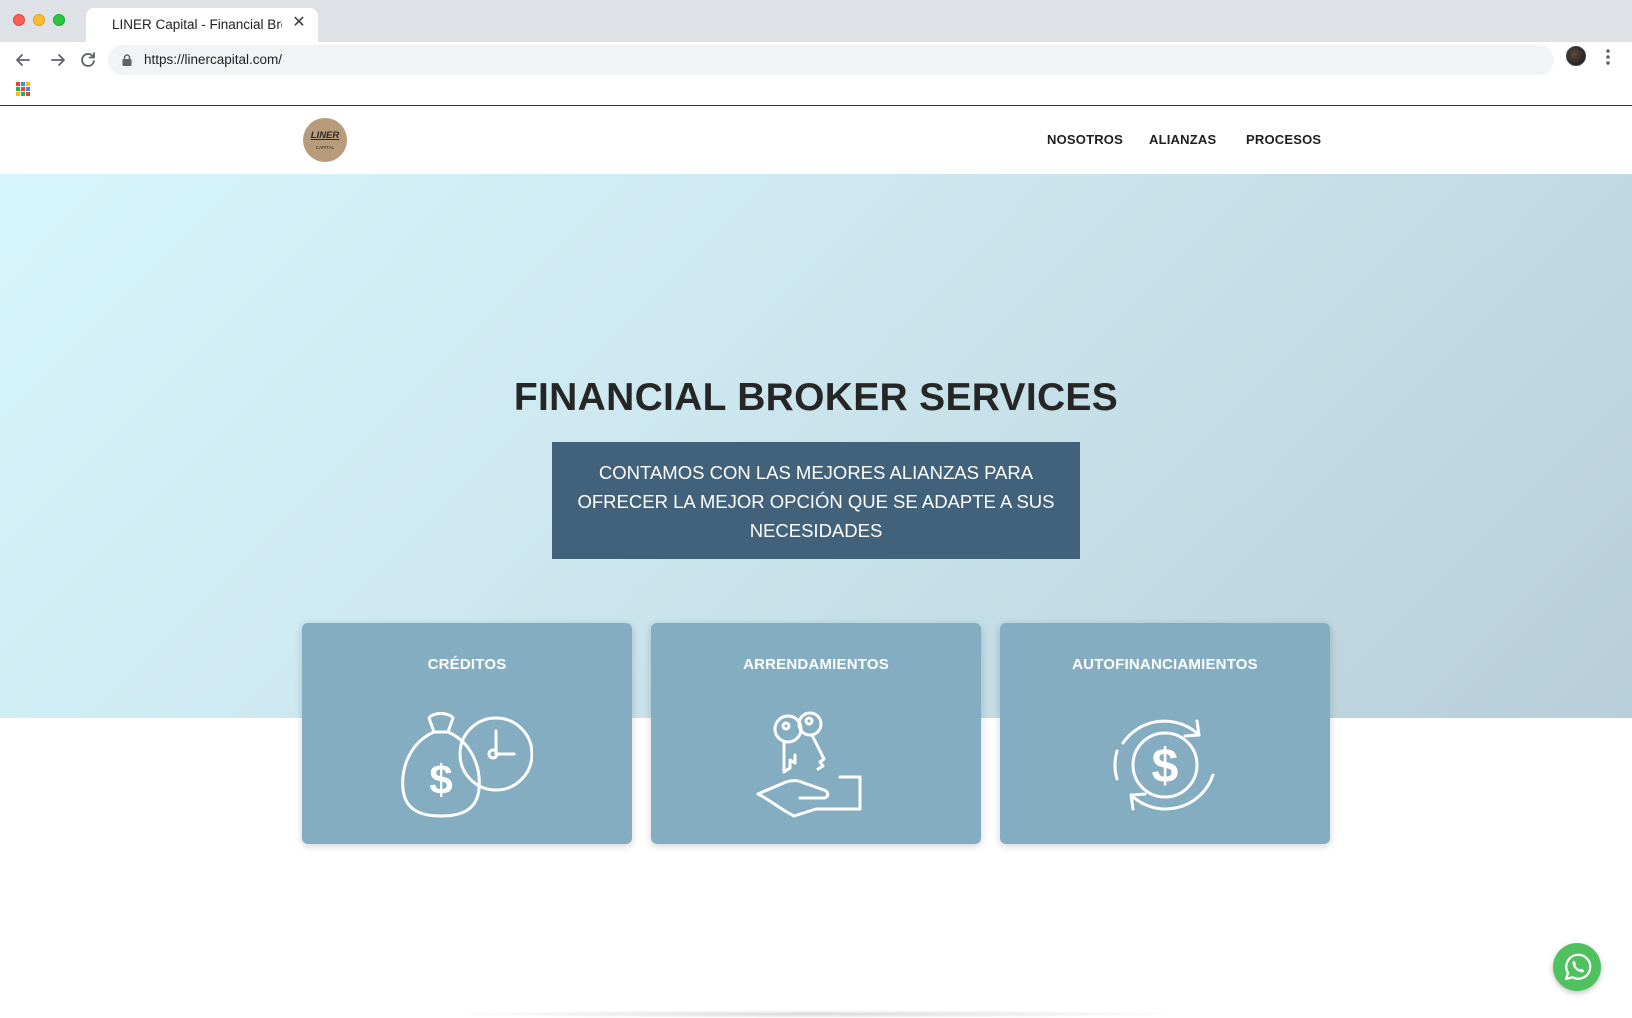 The height and width of the screenshot is (1018, 1632). What do you see at coordinates (809, 764) in the screenshot?
I see `keys-hand-icon` at bounding box center [809, 764].